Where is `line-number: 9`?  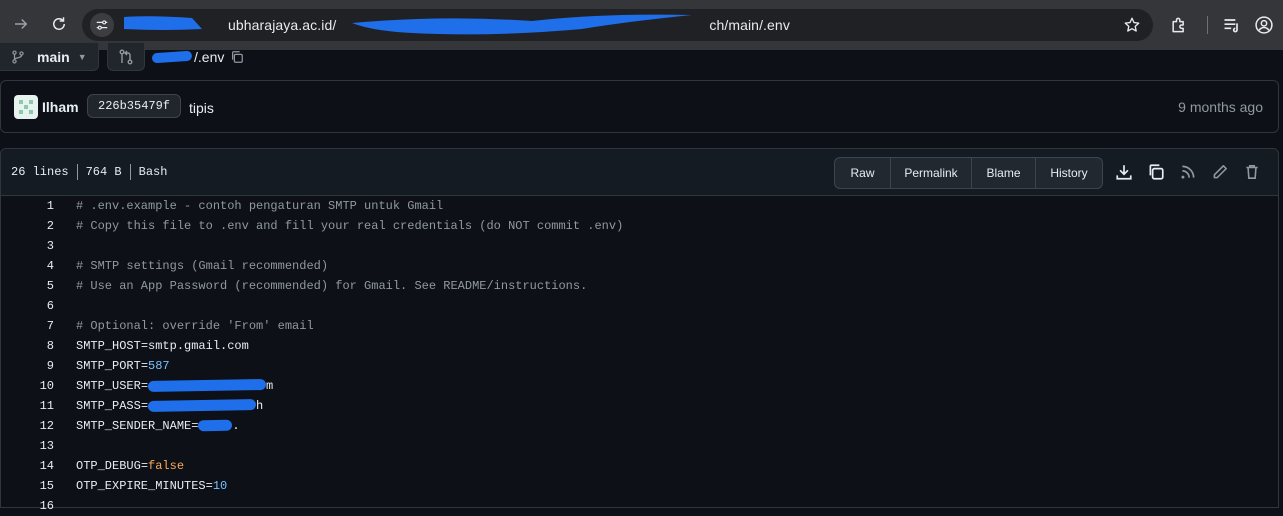 line-number: 9 is located at coordinates (27, 366).